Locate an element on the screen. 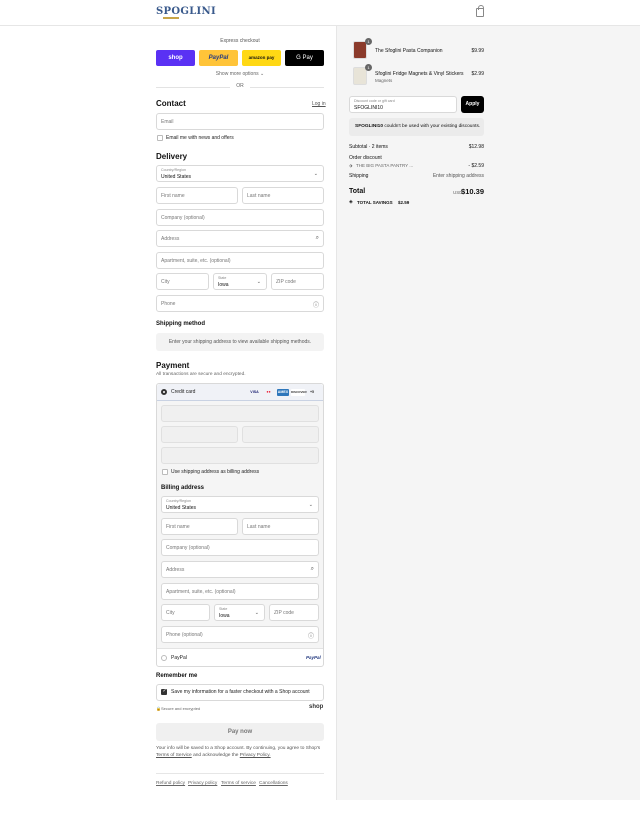  delivery-title: Delivery is located at coordinates (172, 156).